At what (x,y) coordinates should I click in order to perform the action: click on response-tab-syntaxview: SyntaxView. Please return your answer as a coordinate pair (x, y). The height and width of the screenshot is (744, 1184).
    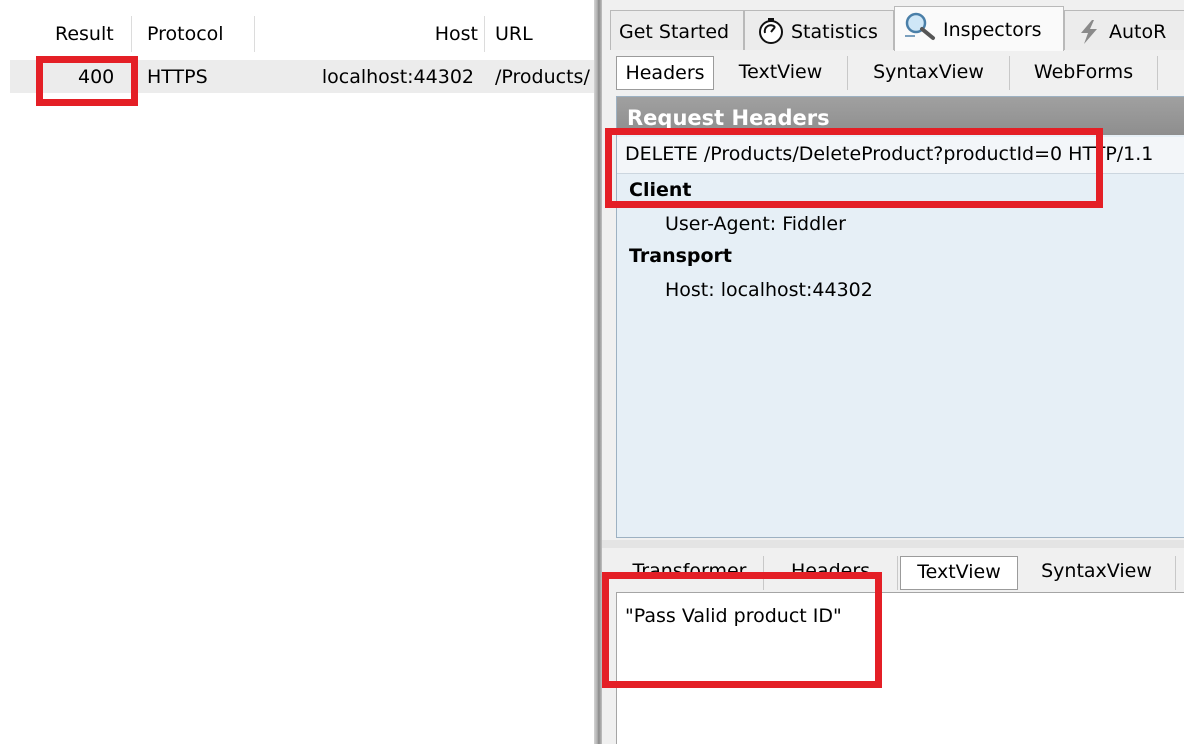
    Looking at the image, I should click on (1097, 573).